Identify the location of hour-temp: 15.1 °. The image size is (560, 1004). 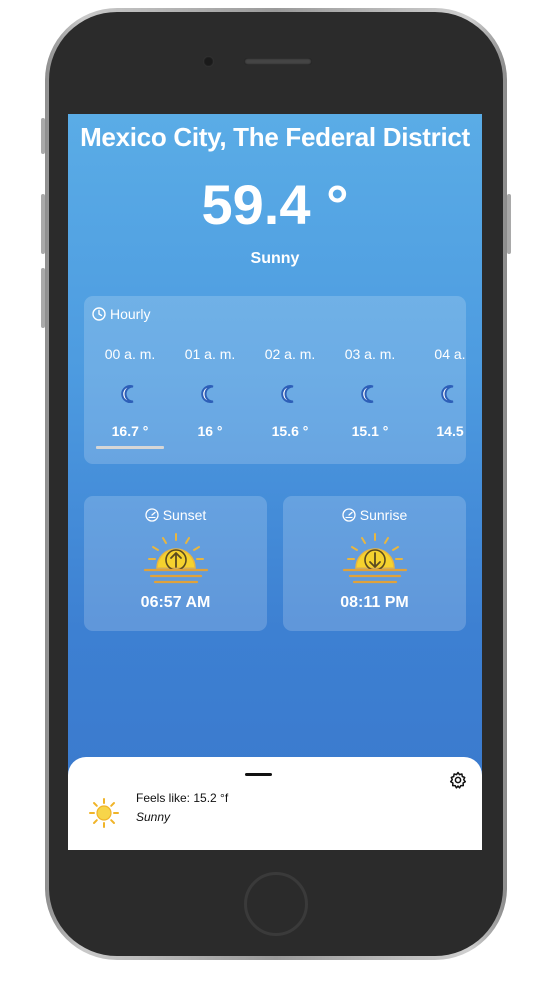
(370, 431).